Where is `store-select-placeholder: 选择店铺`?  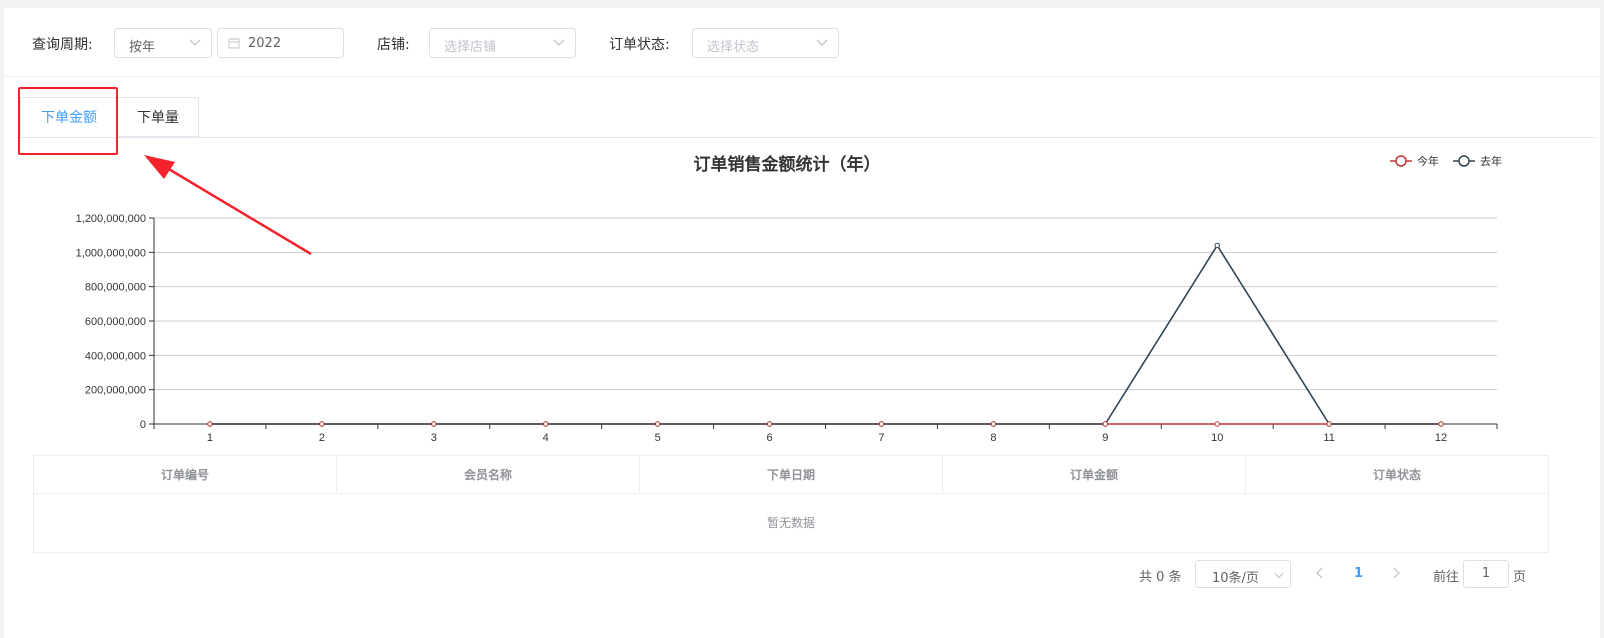
store-select-placeholder: 选择店铺 is located at coordinates (470, 47).